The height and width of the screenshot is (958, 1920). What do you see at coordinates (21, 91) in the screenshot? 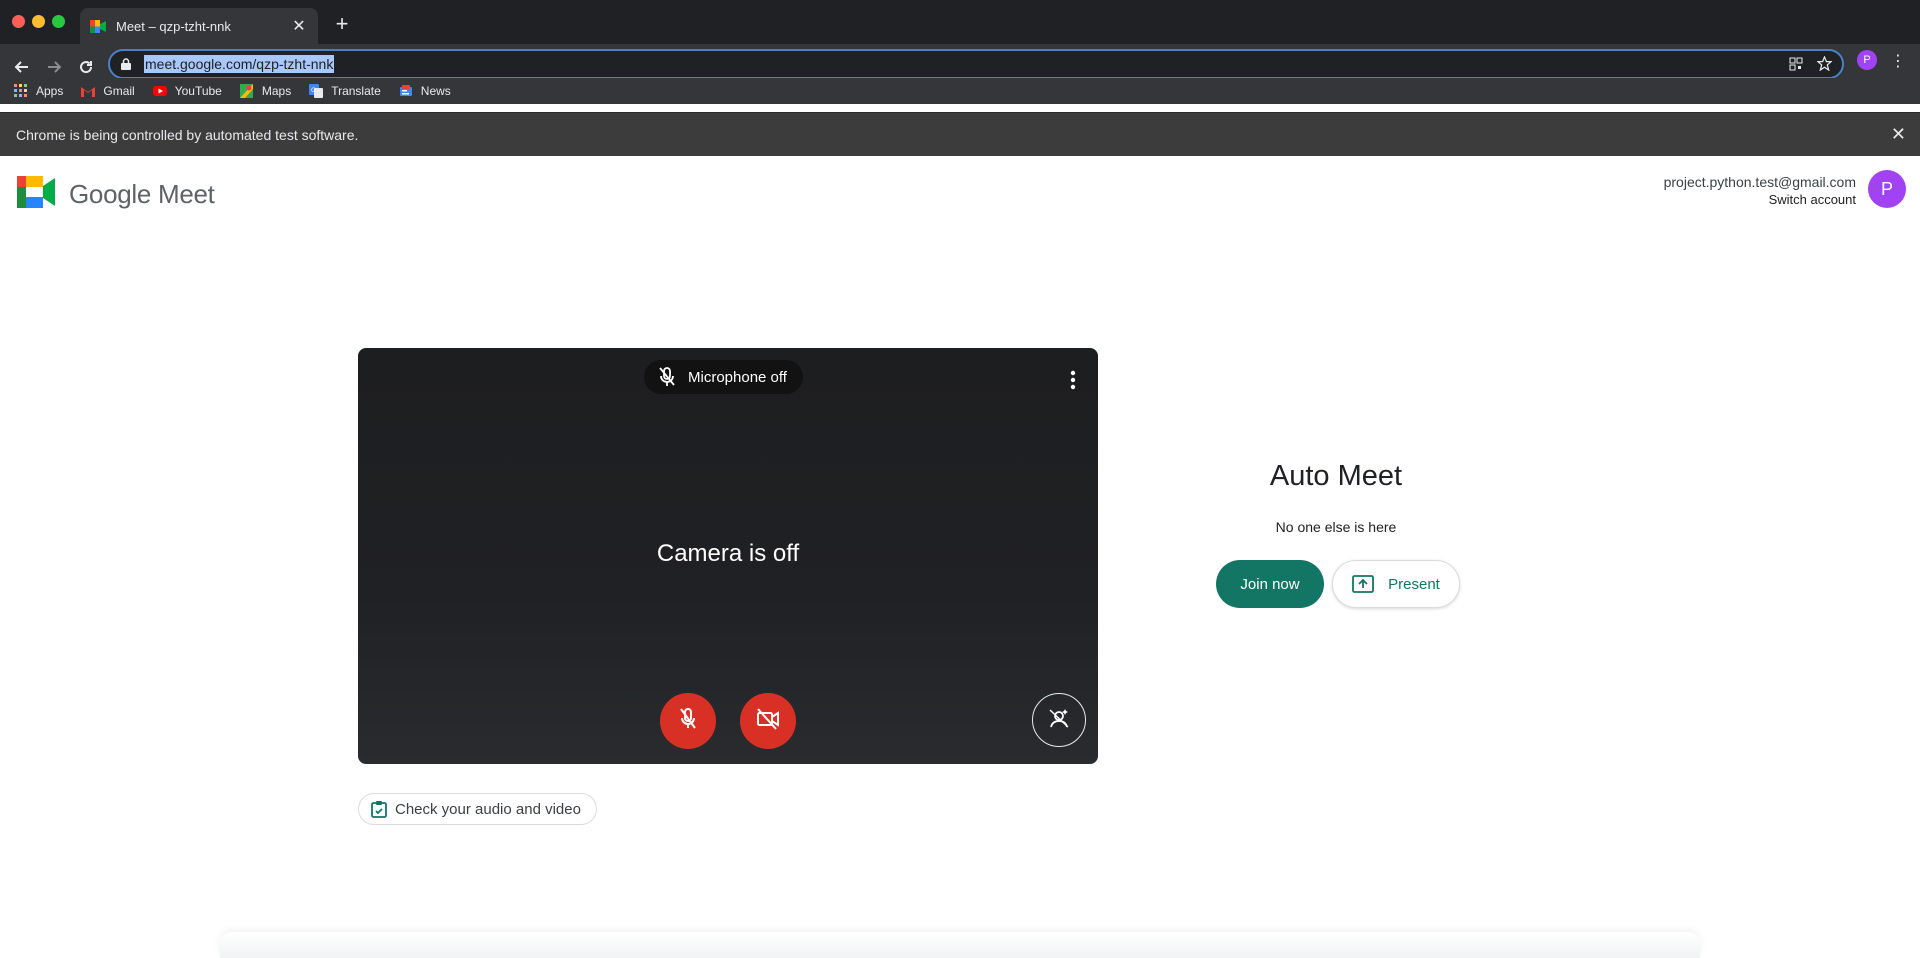
I see `apps-grid-icon` at bounding box center [21, 91].